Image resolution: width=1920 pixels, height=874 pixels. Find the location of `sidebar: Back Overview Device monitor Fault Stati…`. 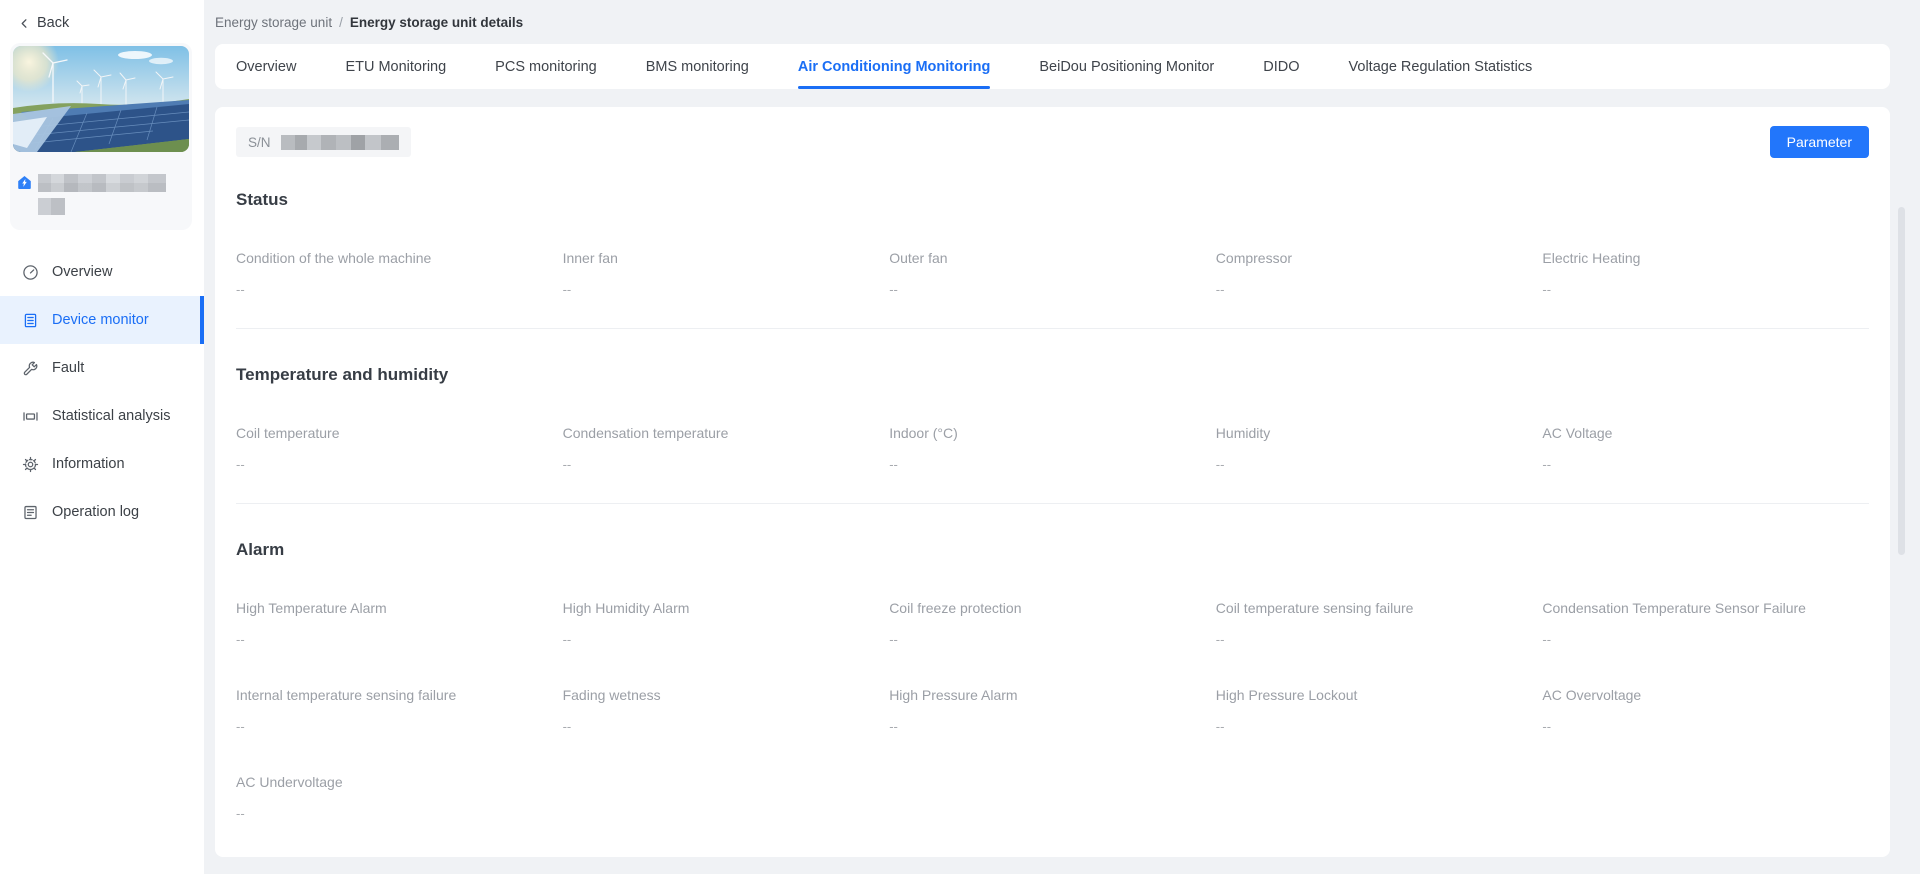

sidebar: Back Overview Device monitor Fault Stati… is located at coordinates (102, 437).